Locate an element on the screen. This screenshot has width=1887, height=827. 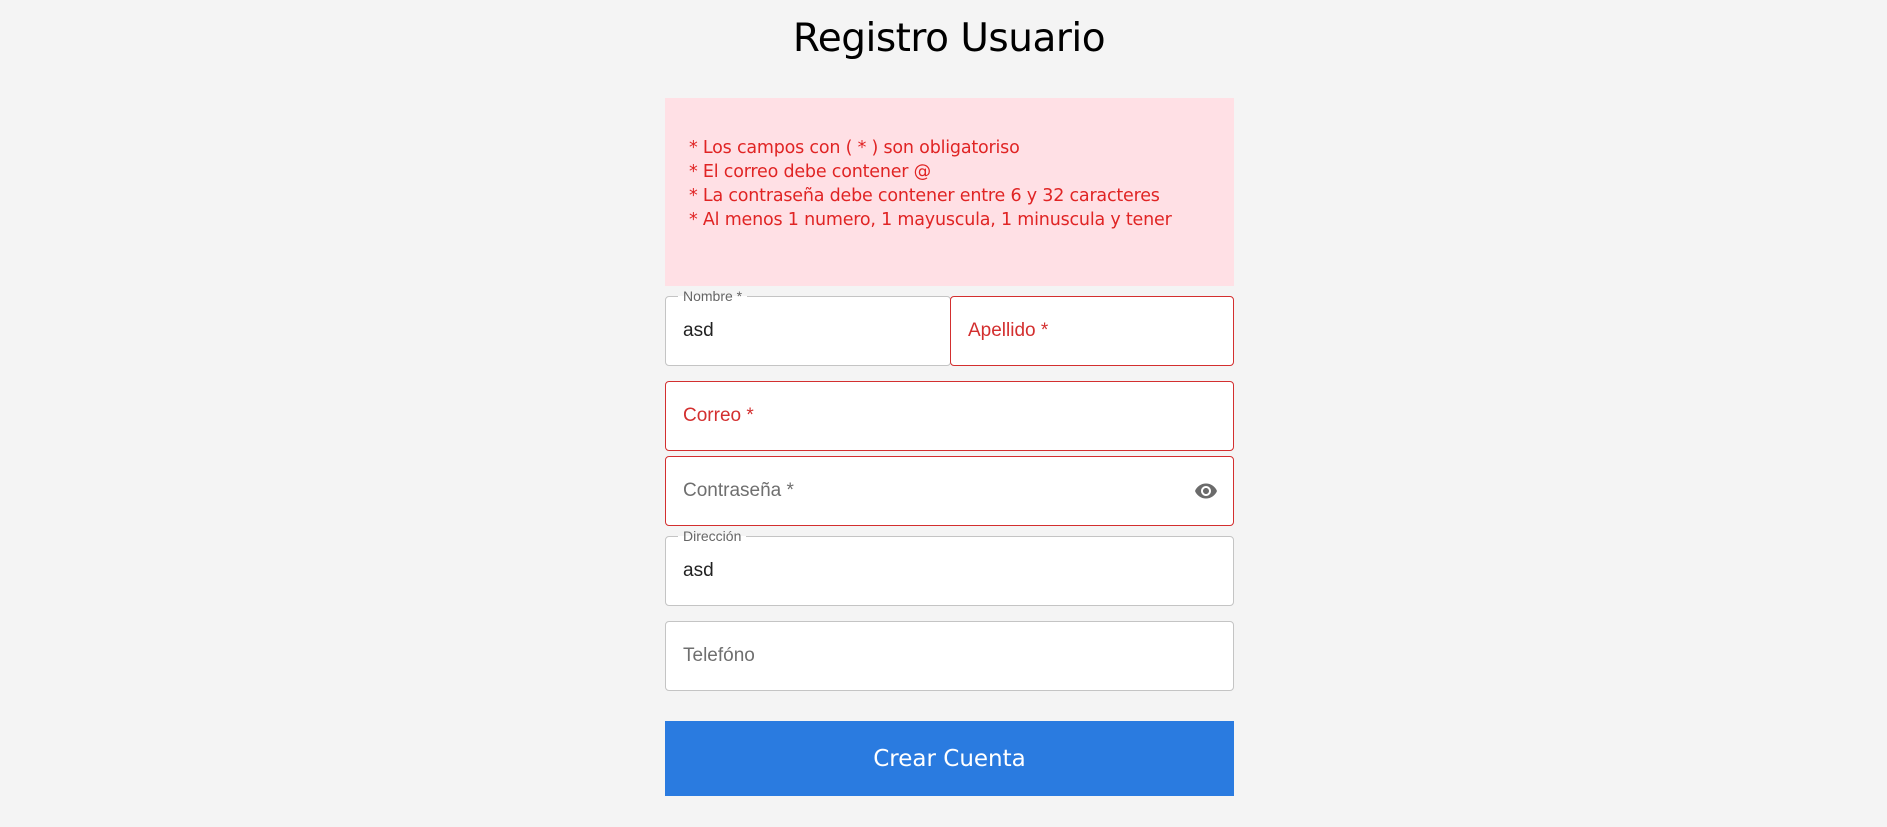
direccion-input-value: asd is located at coordinates (698, 571).